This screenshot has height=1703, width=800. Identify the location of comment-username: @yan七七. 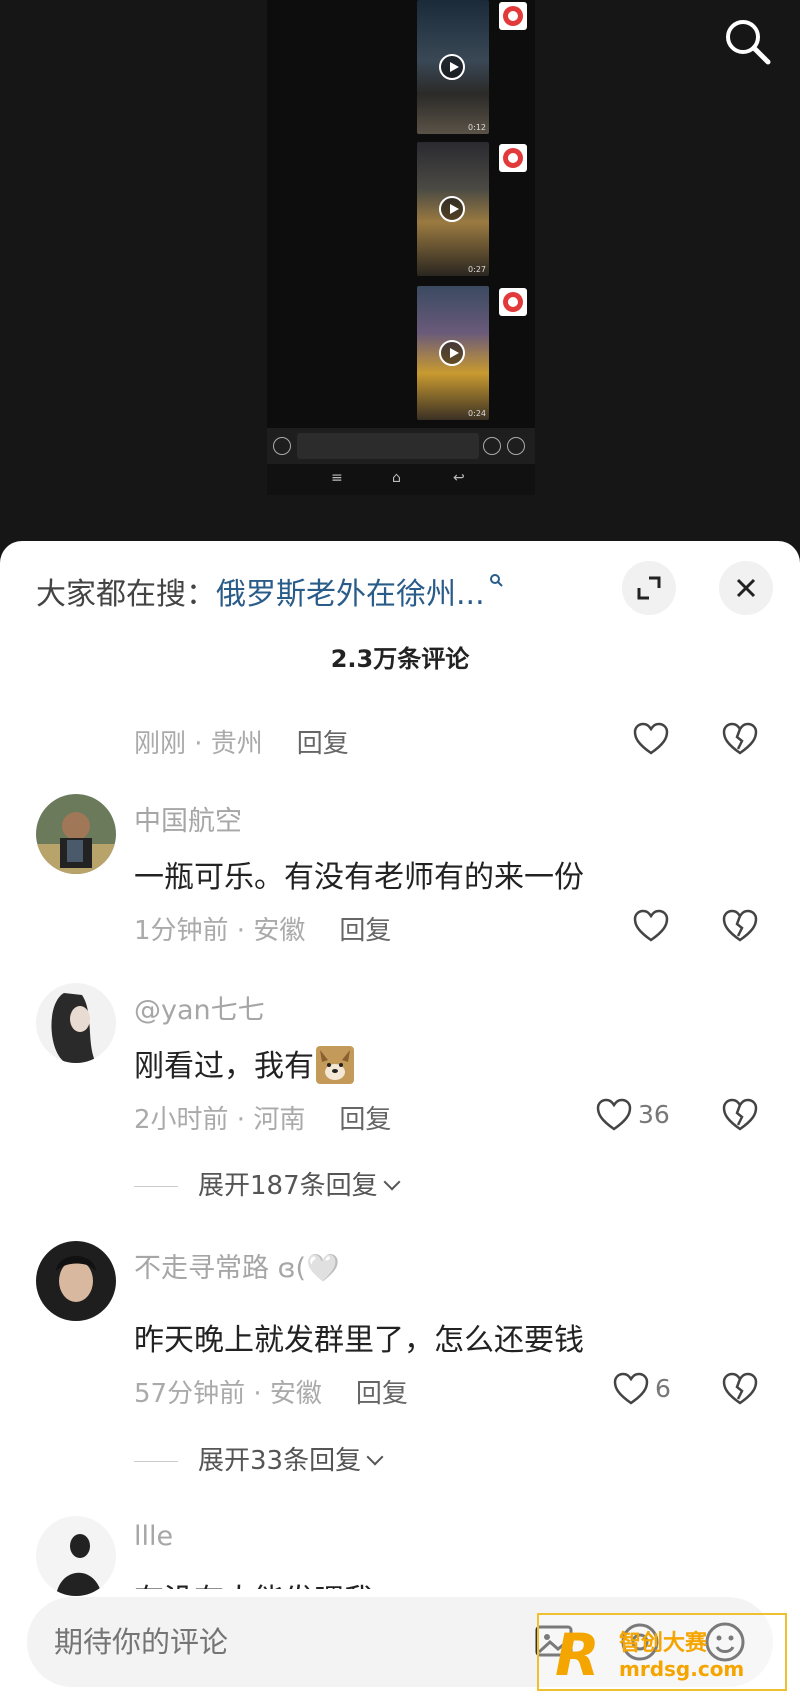
(199, 1007).